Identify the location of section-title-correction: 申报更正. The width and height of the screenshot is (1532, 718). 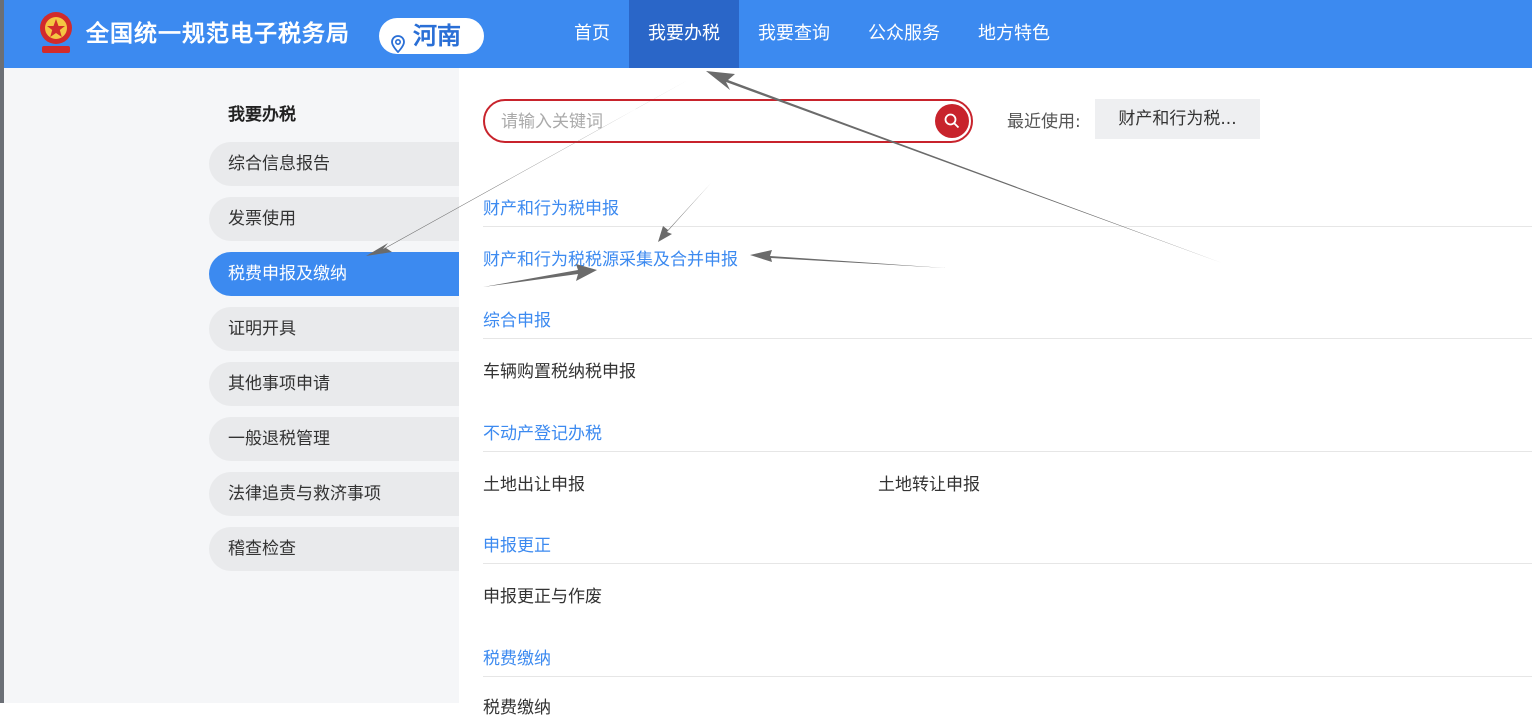
(517, 543).